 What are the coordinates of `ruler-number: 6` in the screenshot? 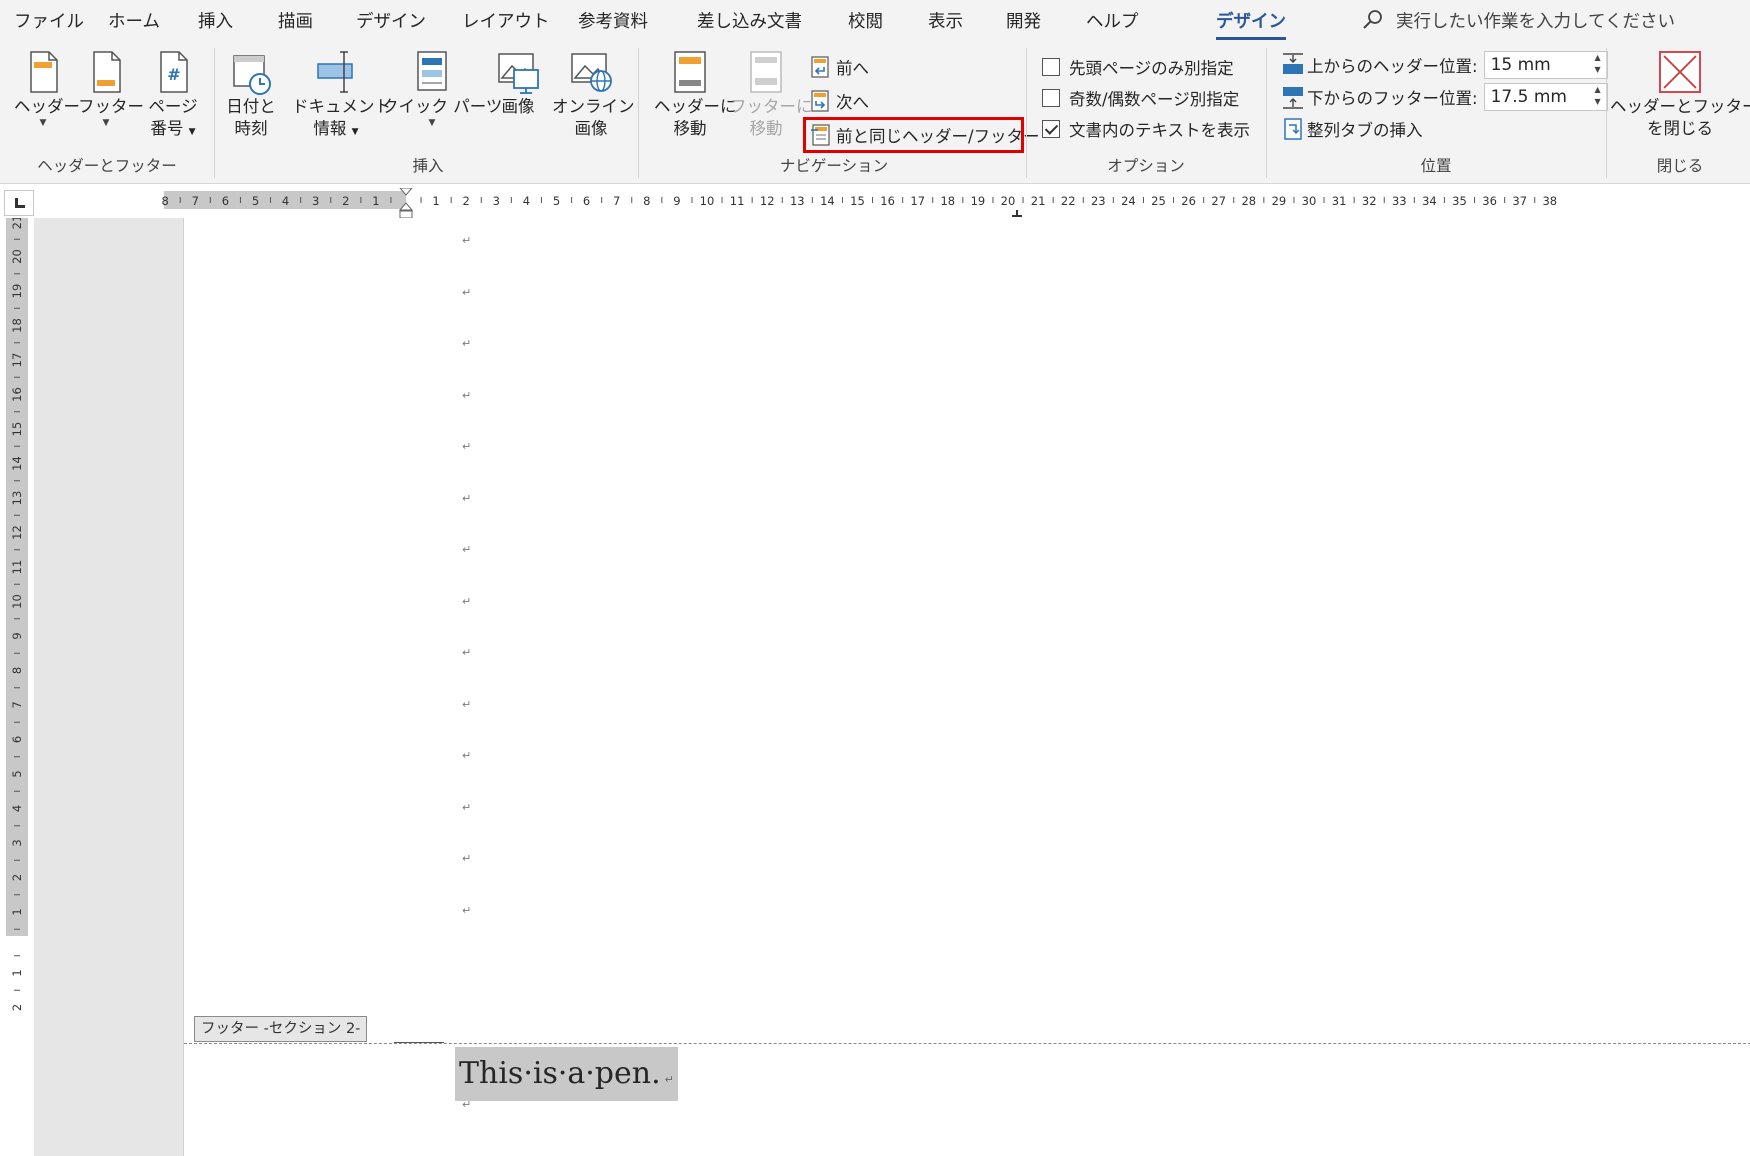 It's located at (17, 739).